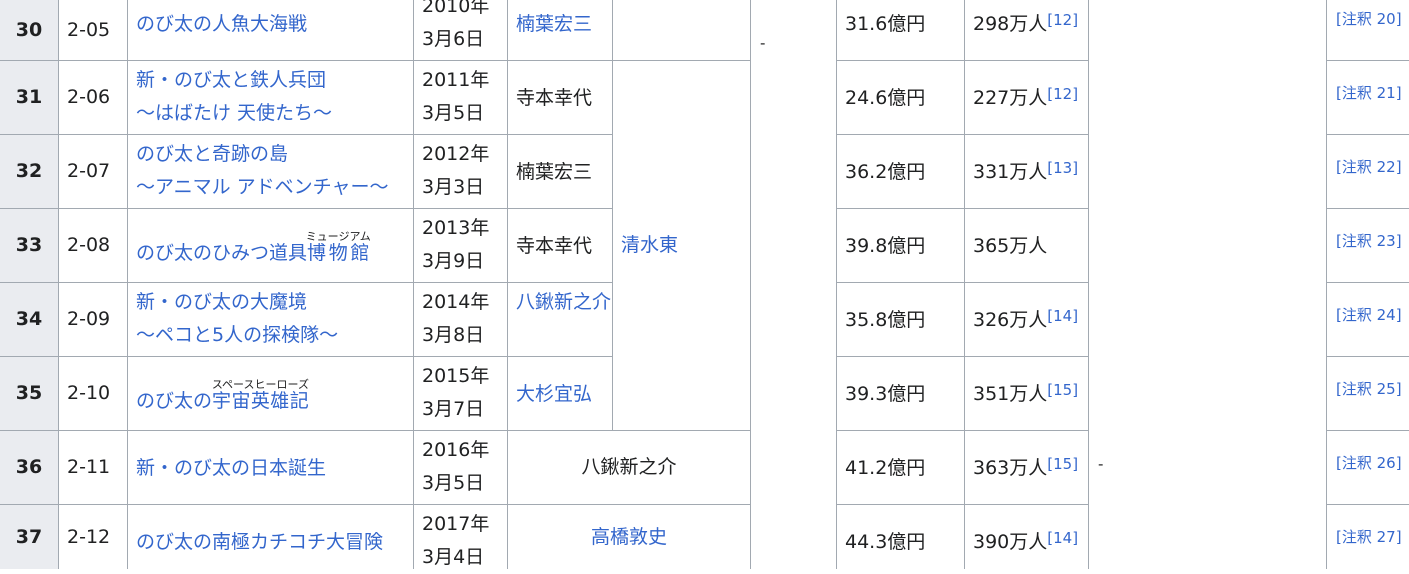  Describe the element at coordinates (885, 394) in the screenshot. I see `box-office: 39.3億円` at that location.